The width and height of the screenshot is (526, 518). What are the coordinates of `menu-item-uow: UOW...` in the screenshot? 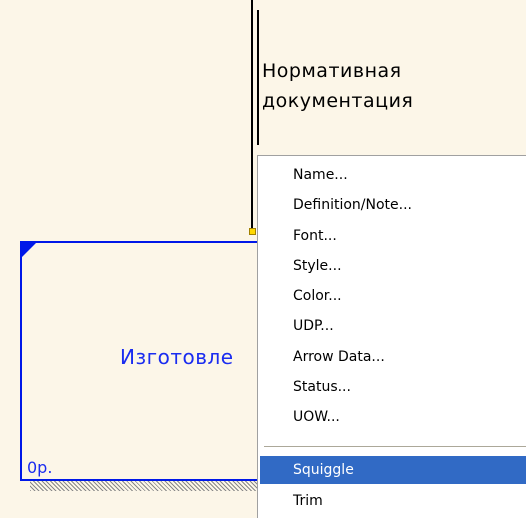 It's located at (393, 417).